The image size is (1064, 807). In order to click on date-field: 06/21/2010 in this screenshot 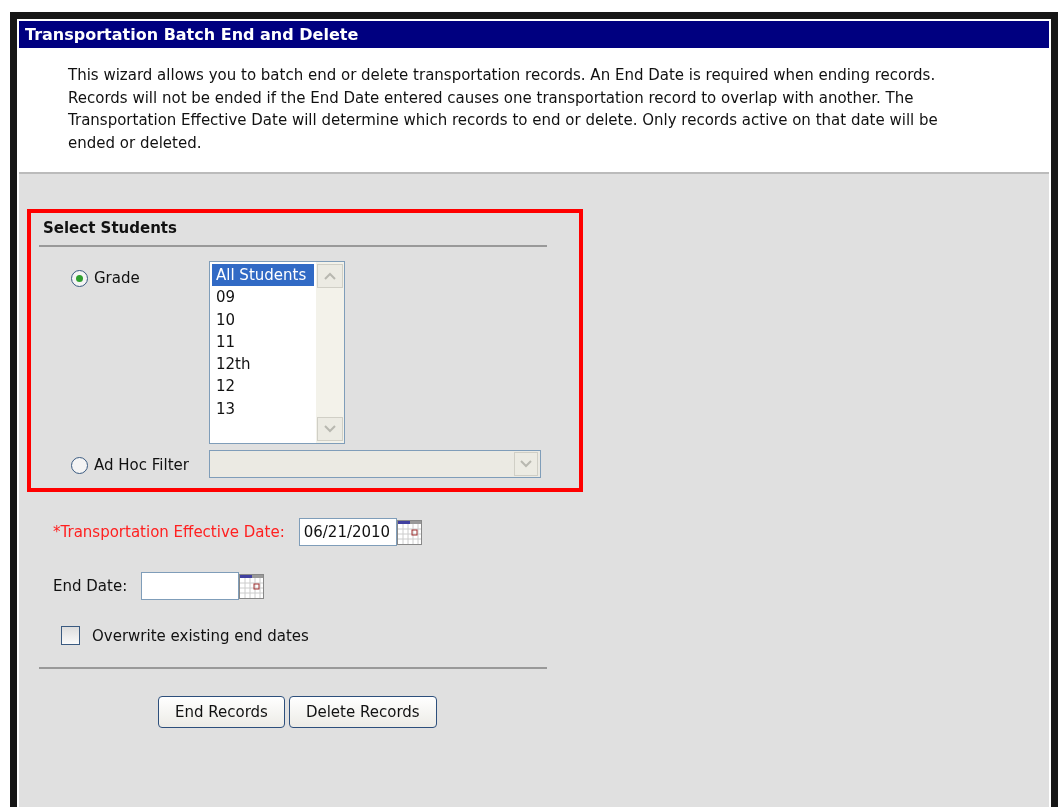, I will do `click(347, 532)`.